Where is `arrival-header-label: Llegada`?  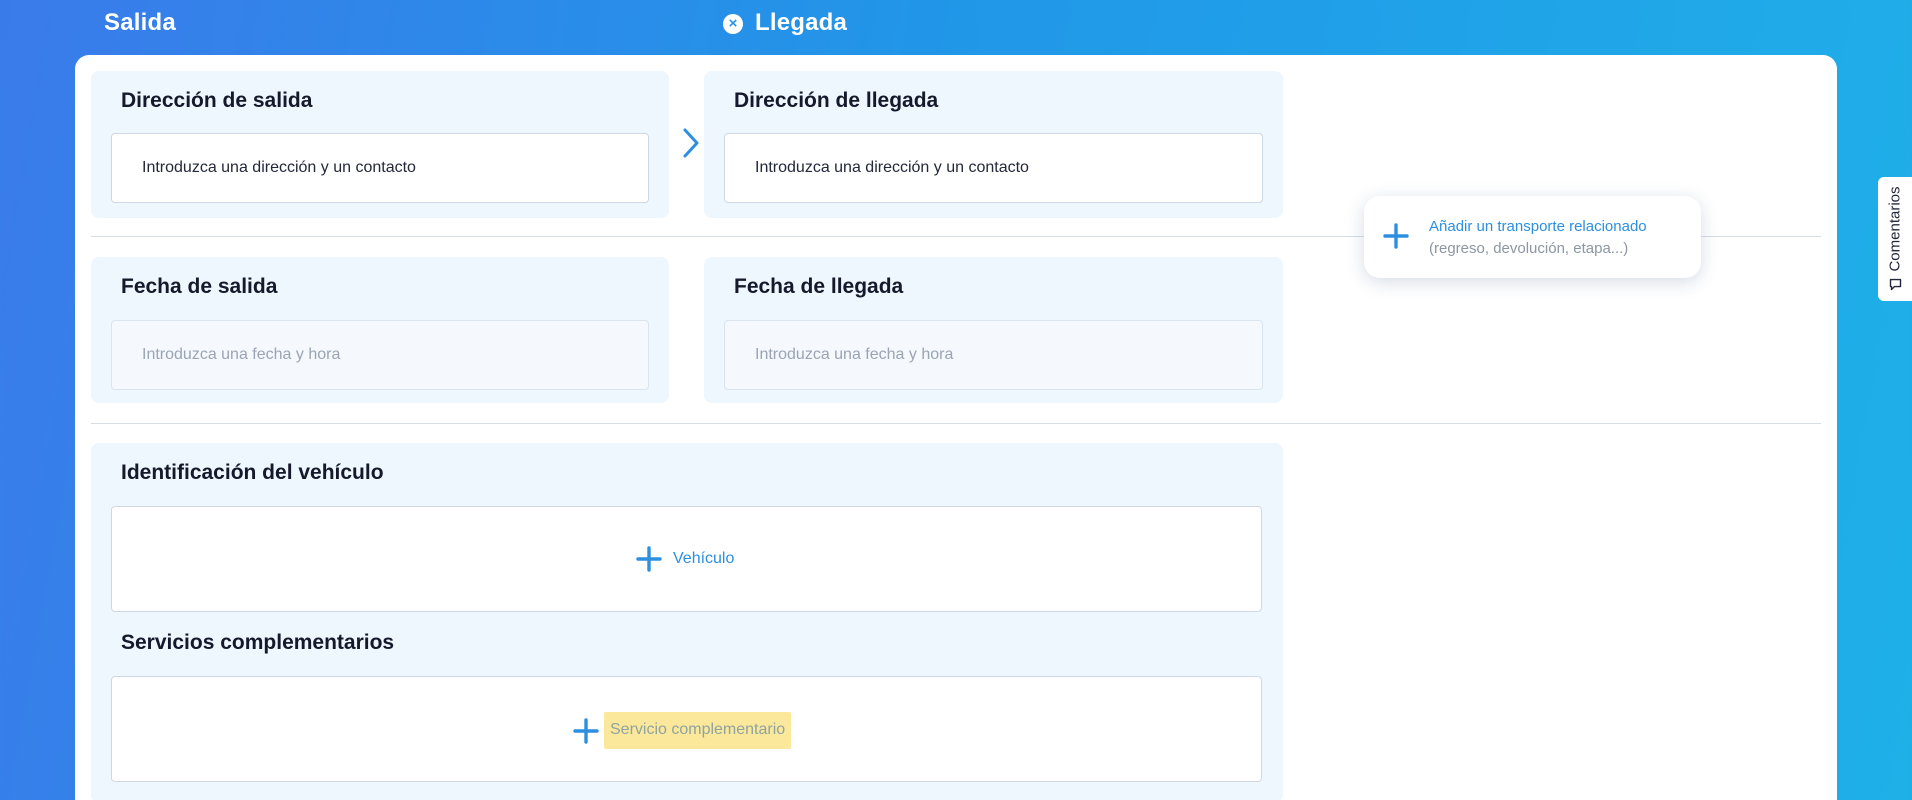 arrival-header-label: Llegada is located at coordinates (801, 22).